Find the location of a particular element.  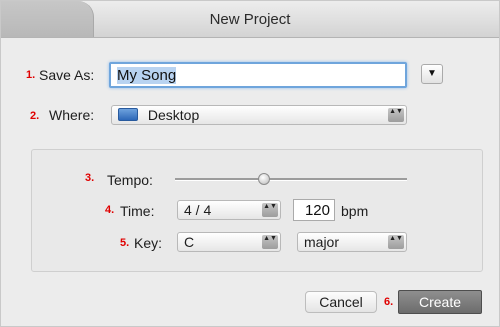

expand-save-dialog-button: ▼ is located at coordinates (432, 74).